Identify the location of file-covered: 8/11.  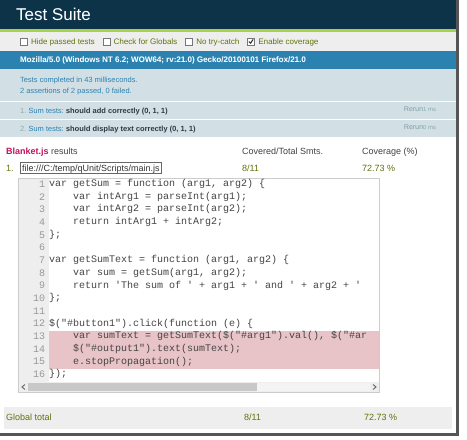
(251, 169).